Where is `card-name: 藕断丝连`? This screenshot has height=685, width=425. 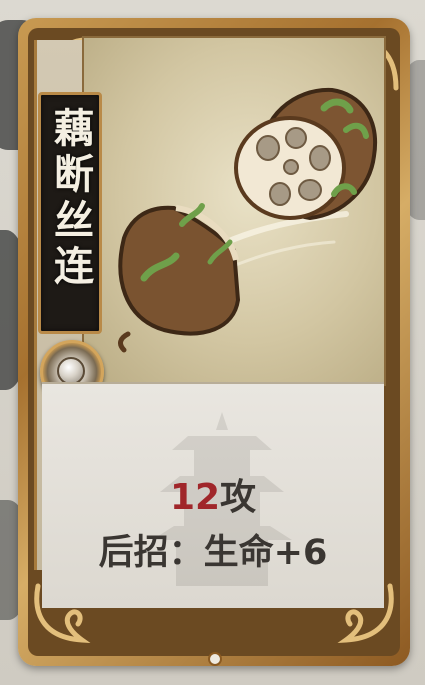 card-name: 藕断丝连 is located at coordinates (70, 199).